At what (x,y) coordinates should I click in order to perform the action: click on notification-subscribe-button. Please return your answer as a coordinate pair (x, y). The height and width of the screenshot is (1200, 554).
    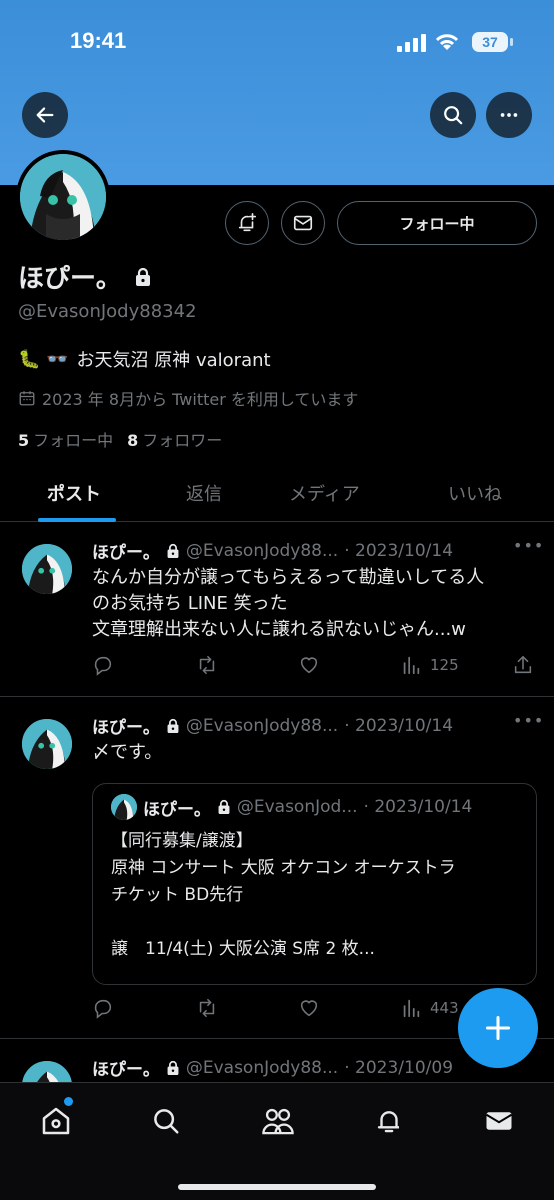
    Looking at the image, I should click on (247, 223).